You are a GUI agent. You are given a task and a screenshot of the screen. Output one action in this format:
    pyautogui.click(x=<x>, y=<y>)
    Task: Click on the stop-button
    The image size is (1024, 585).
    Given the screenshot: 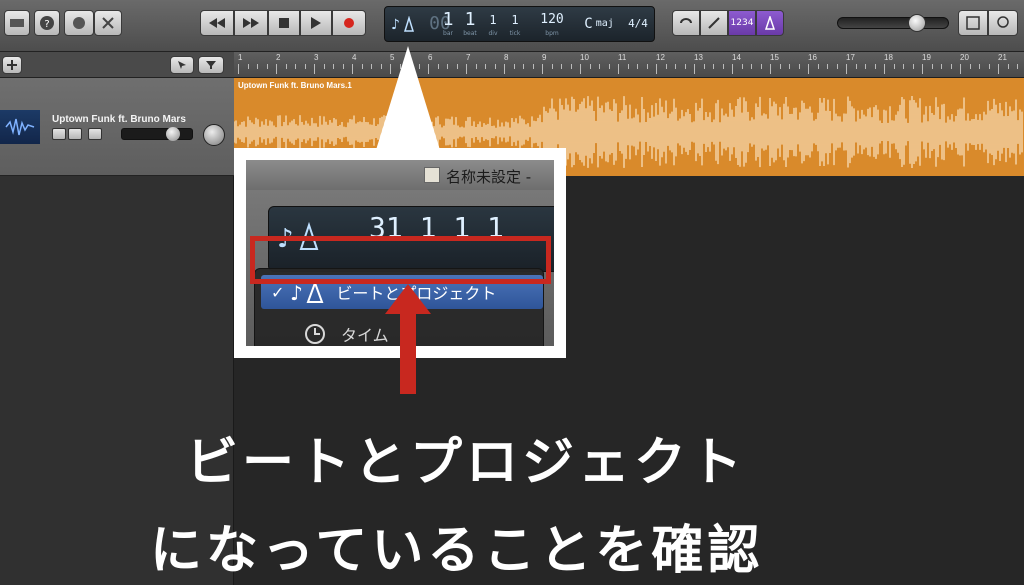 What is the action you would take?
    pyautogui.click(x=284, y=23)
    